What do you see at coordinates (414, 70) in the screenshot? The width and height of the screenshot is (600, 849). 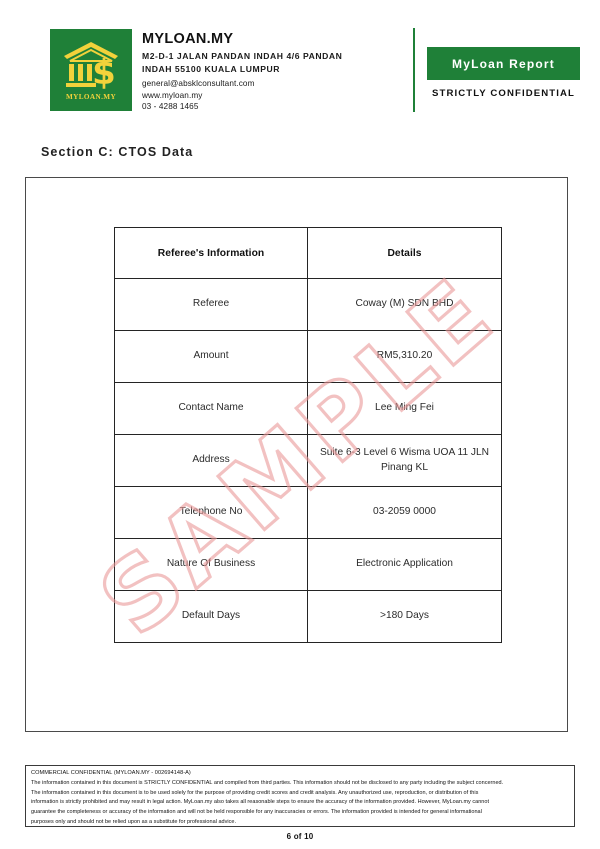 I see `header-vertical-divider` at bounding box center [414, 70].